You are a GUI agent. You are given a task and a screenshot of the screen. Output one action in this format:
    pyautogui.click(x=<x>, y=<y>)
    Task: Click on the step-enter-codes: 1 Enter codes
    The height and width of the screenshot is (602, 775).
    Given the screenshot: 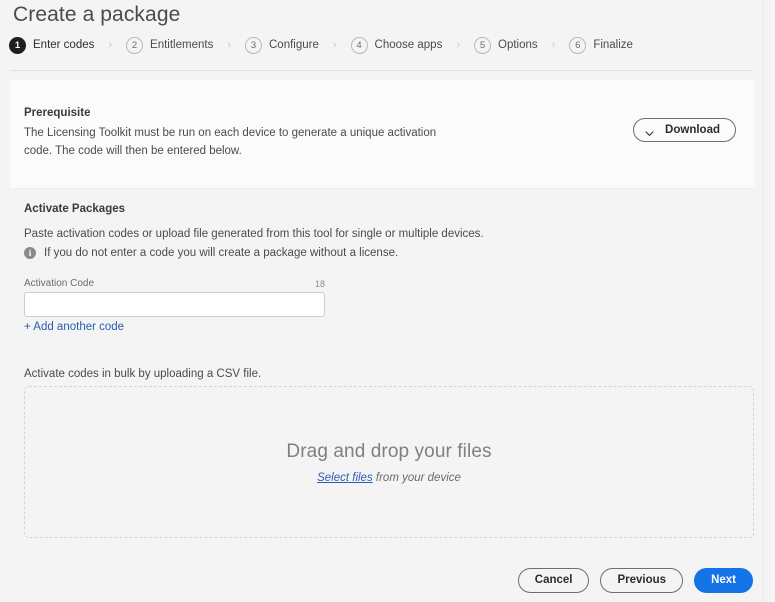 What is the action you would take?
    pyautogui.click(x=52, y=45)
    